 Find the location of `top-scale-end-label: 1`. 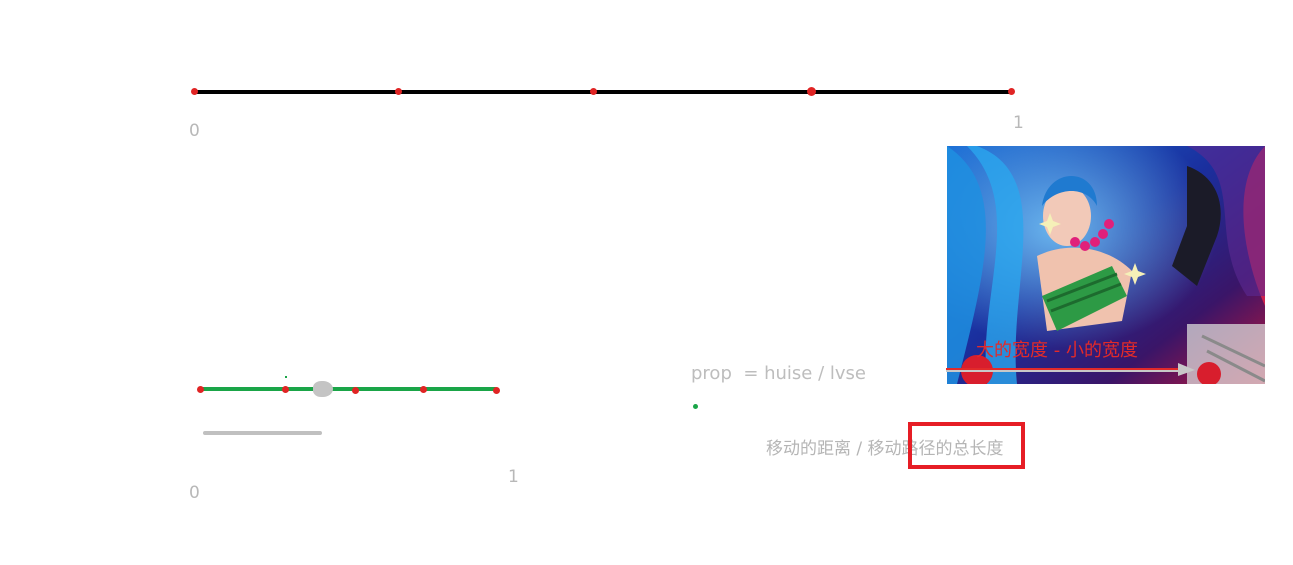

top-scale-end-label: 1 is located at coordinates (1018, 123).